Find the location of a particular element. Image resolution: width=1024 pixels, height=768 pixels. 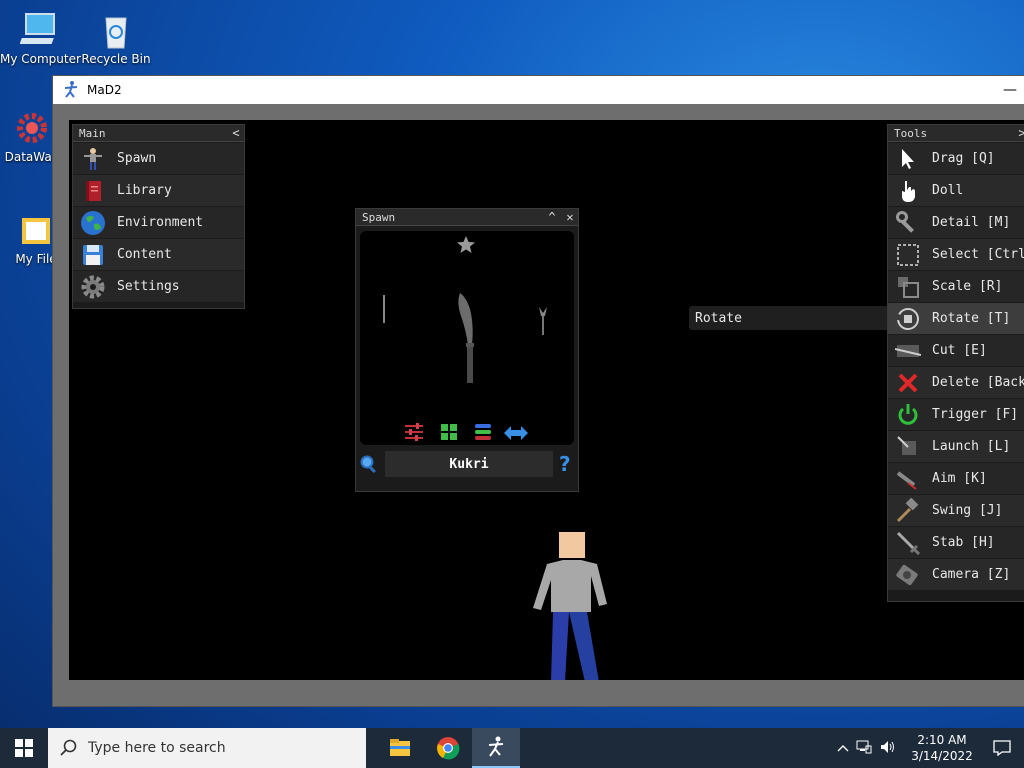

tool-select: Select [Ctrl is located at coordinates (956, 254).